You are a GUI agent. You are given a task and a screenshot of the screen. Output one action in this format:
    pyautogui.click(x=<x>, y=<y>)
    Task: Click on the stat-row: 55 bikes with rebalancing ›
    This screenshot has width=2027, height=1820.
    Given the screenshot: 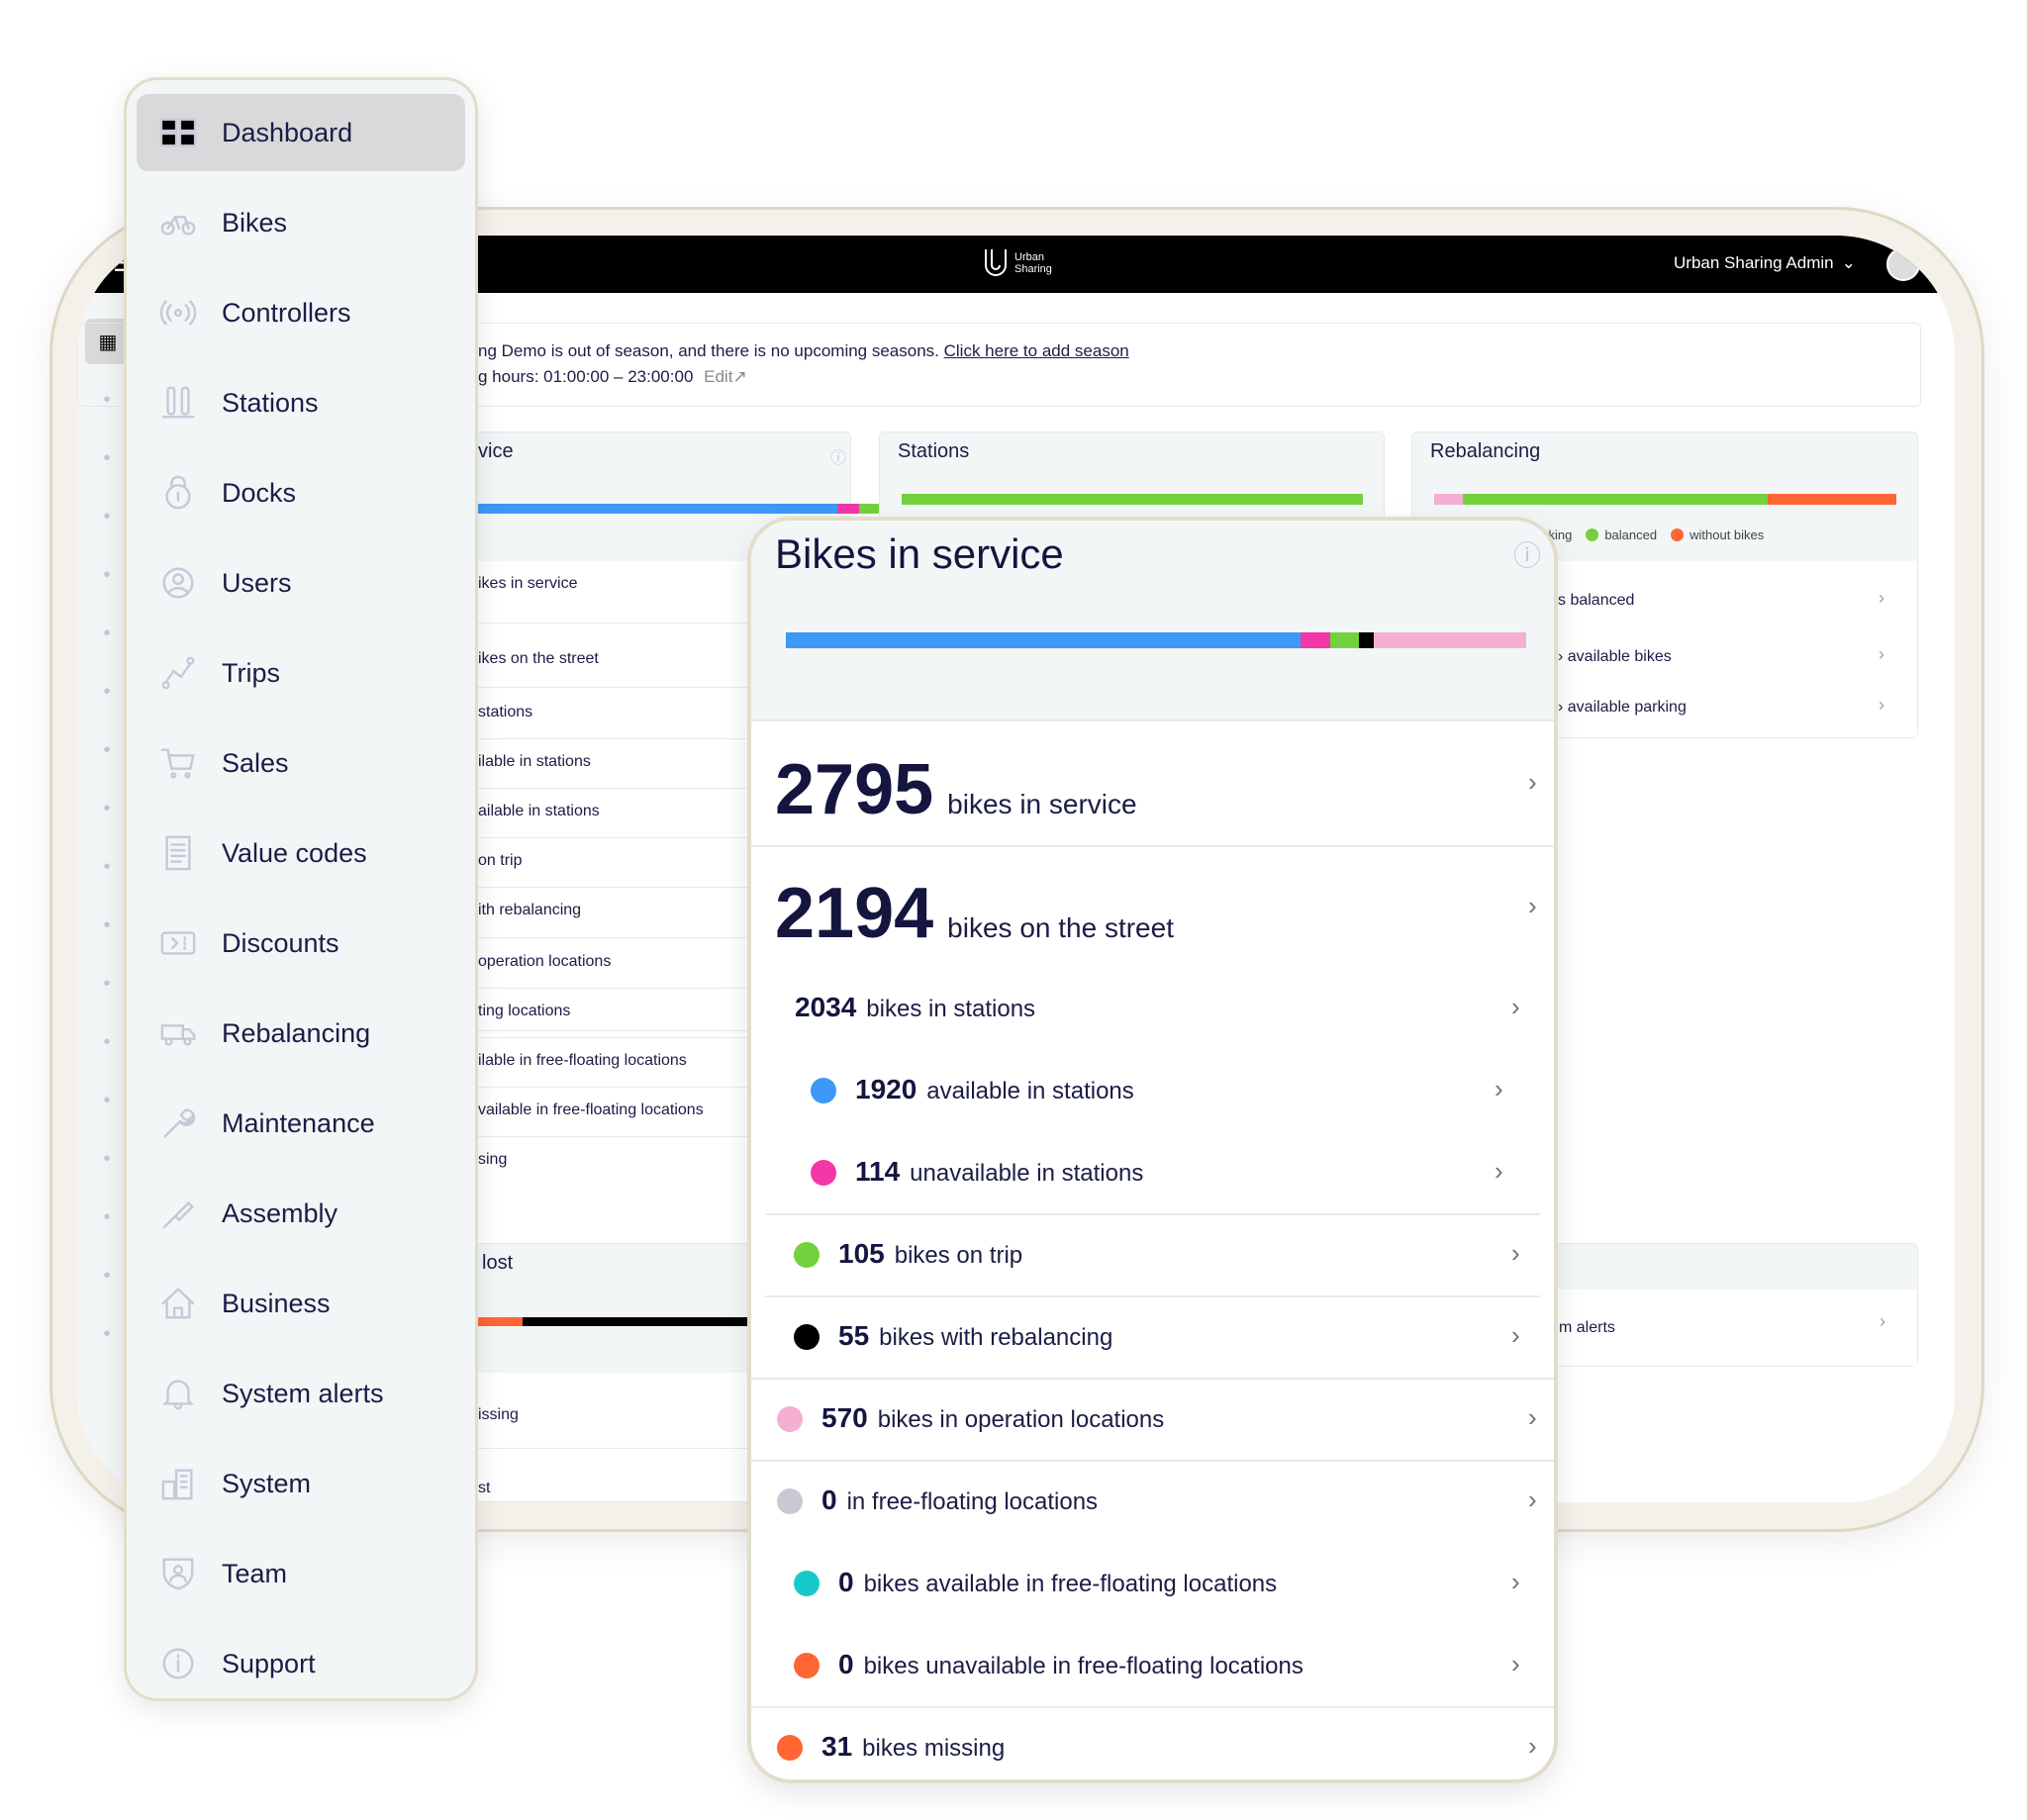 What is the action you would take?
    pyautogui.click(x=1152, y=1336)
    